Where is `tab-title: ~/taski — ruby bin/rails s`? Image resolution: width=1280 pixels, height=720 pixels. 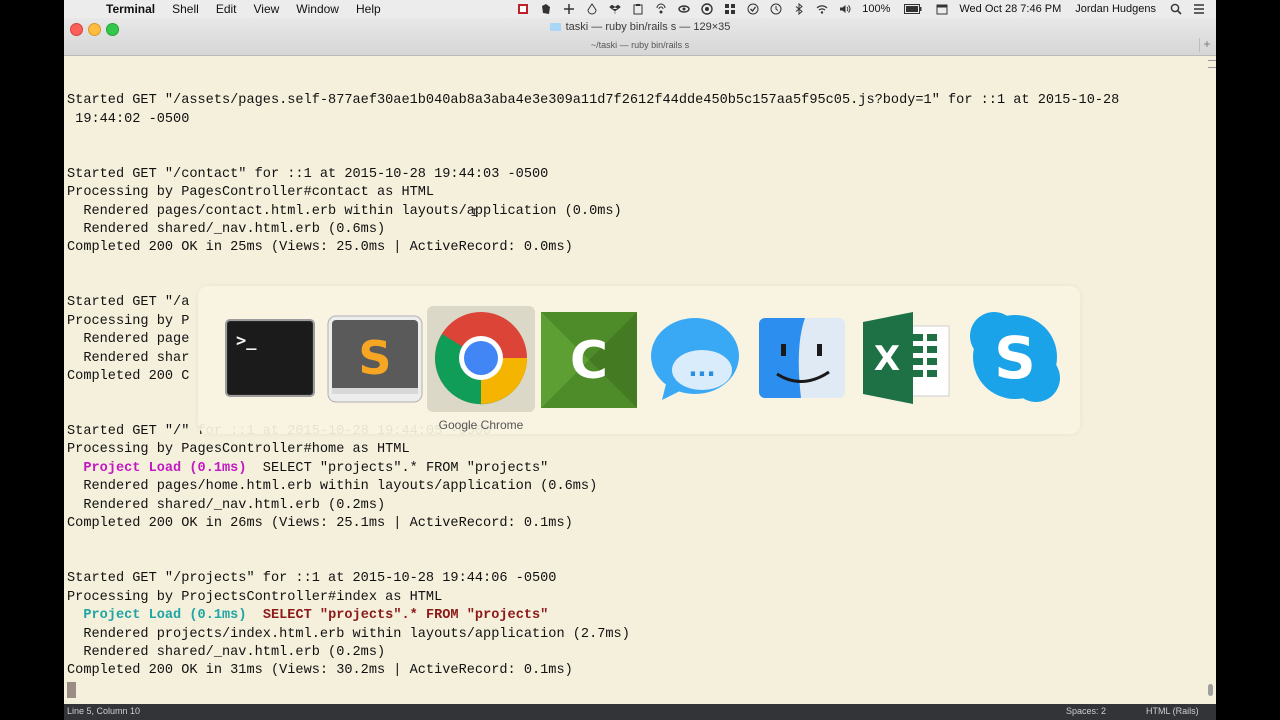
tab-title: ~/taski — ruby bin/rails s is located at coordinates (640, 45).